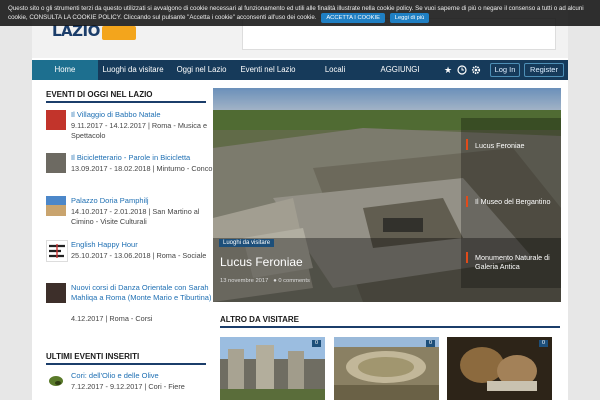  Describe the element at coordinates (247, 243) in the screenshot. I see `hero-category-tag: Luoghi da visitare` at that location.